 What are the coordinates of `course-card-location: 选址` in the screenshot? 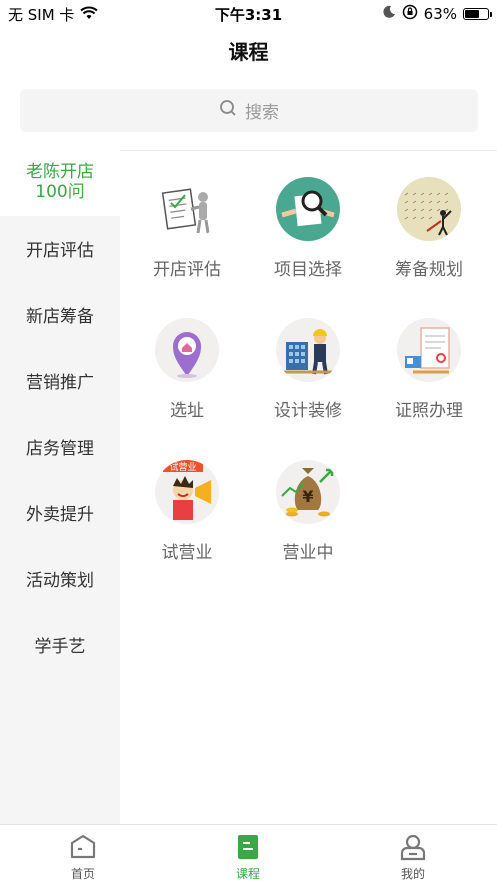 It's located at (187, 369).